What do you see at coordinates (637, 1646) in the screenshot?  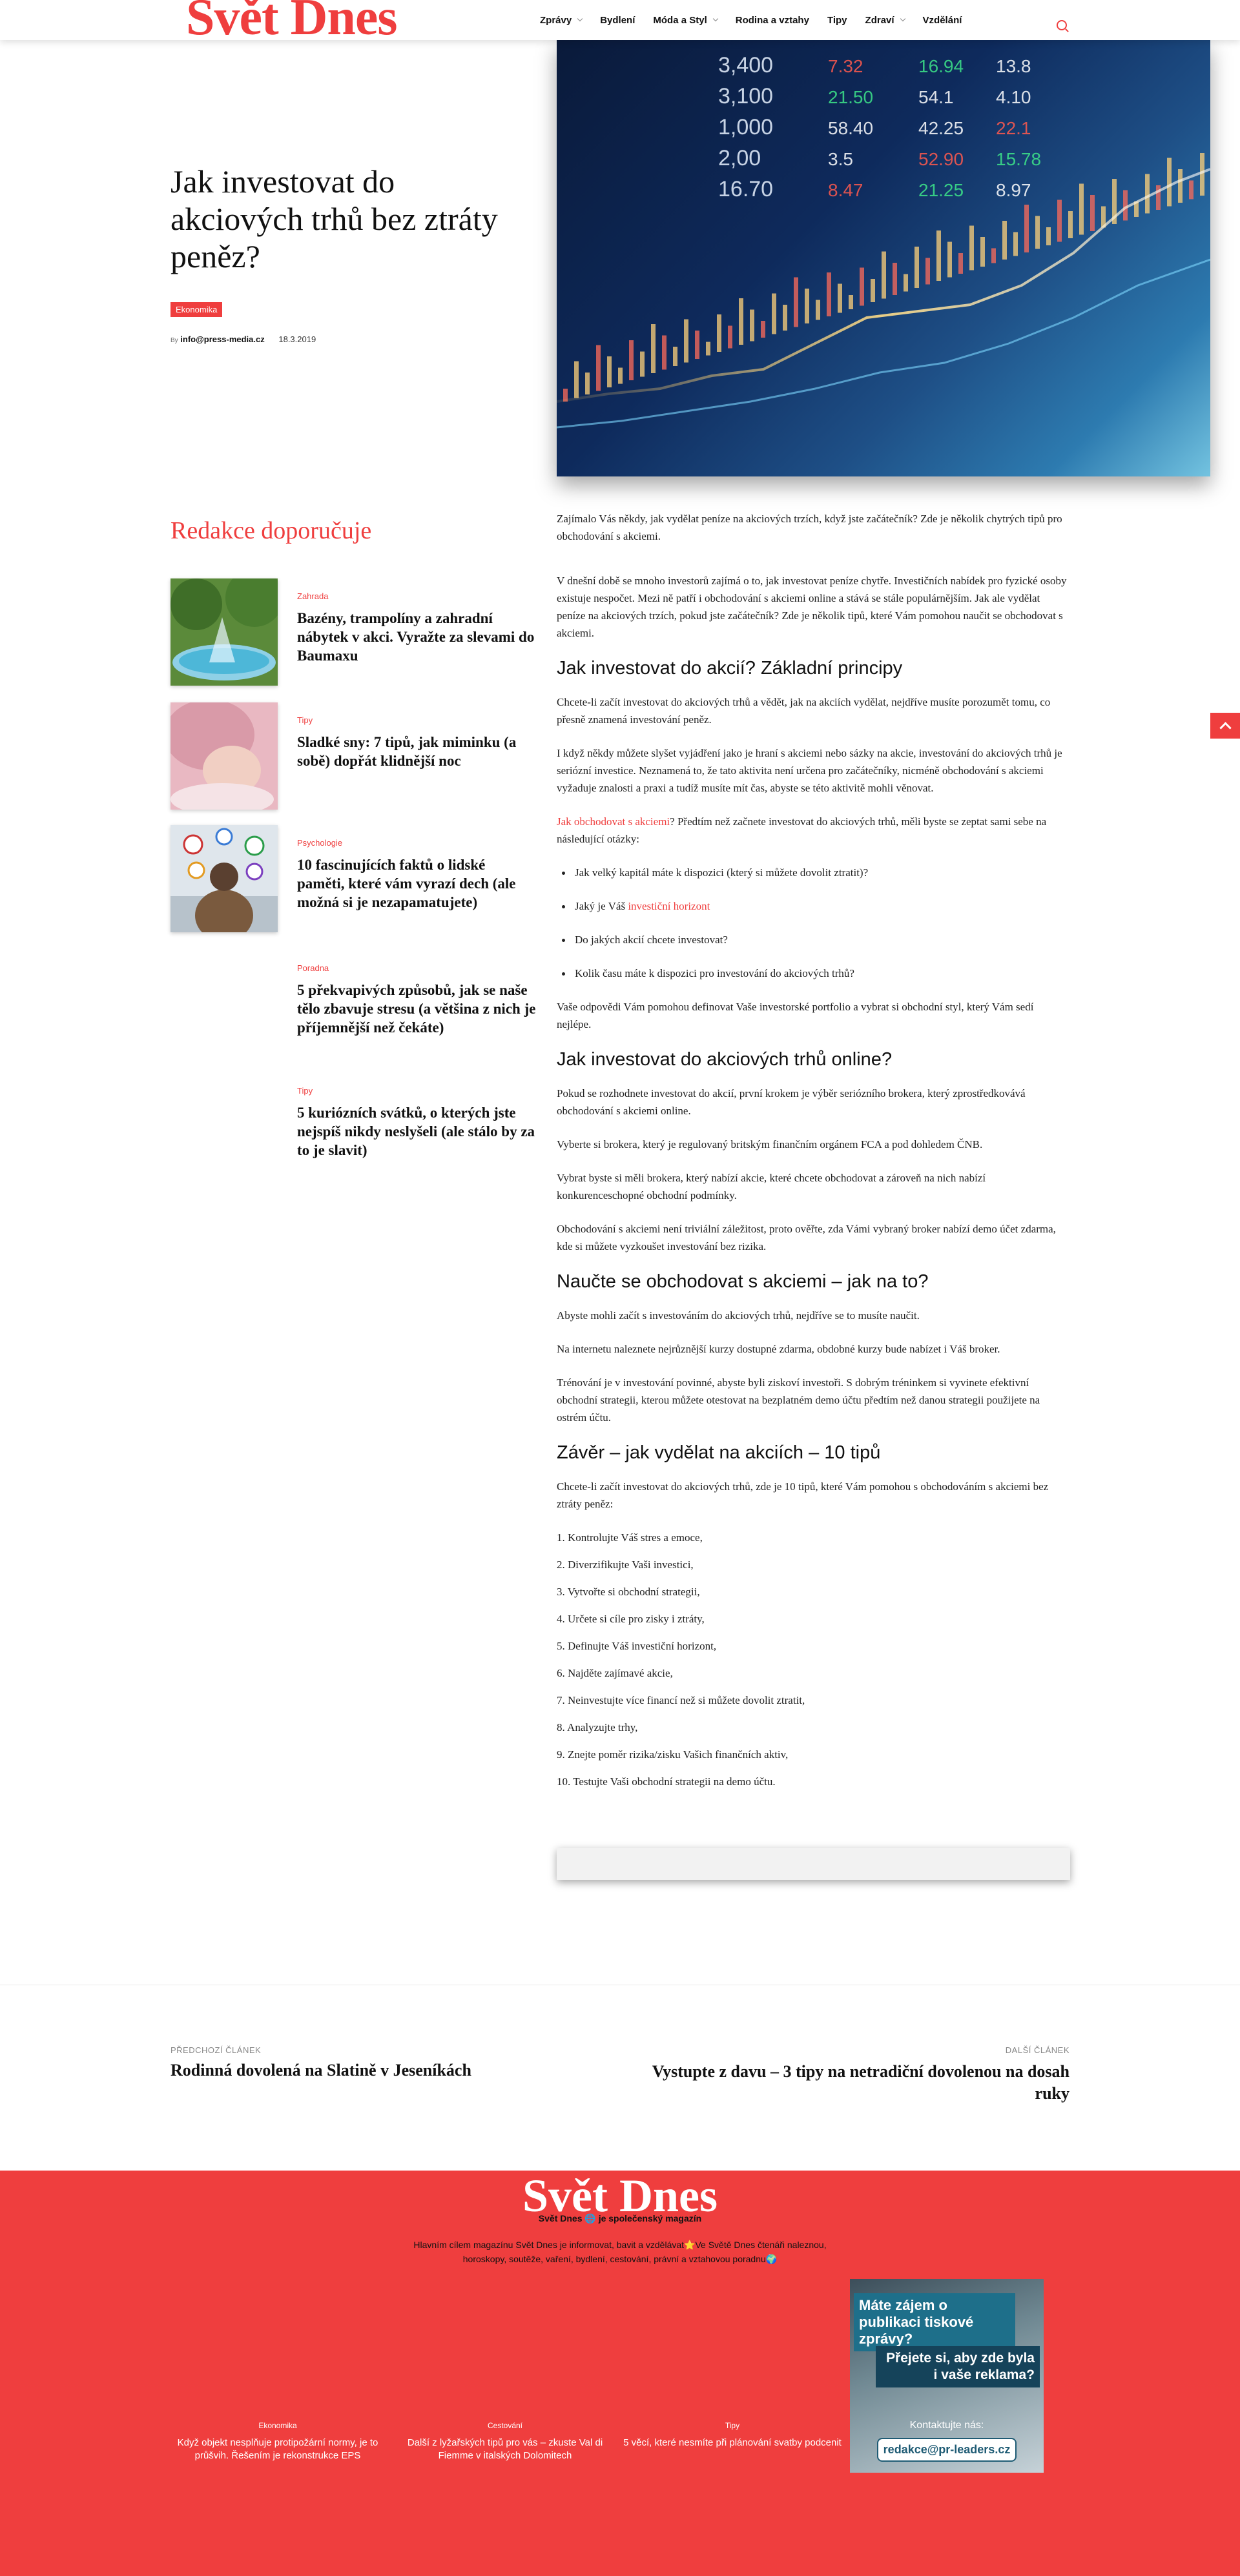 I see `list-item: 5. Definujte Váš investiční horizont,` at bounding box center [637, 1646].